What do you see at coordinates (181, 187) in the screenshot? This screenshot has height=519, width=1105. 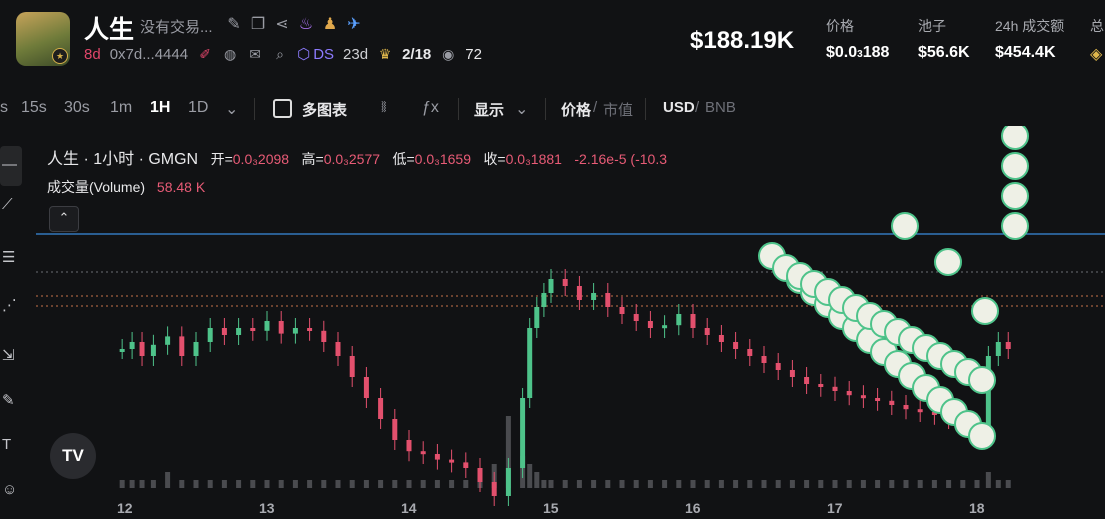 I see `volume-value: 58.48 K` at bounding box center [181, 187].